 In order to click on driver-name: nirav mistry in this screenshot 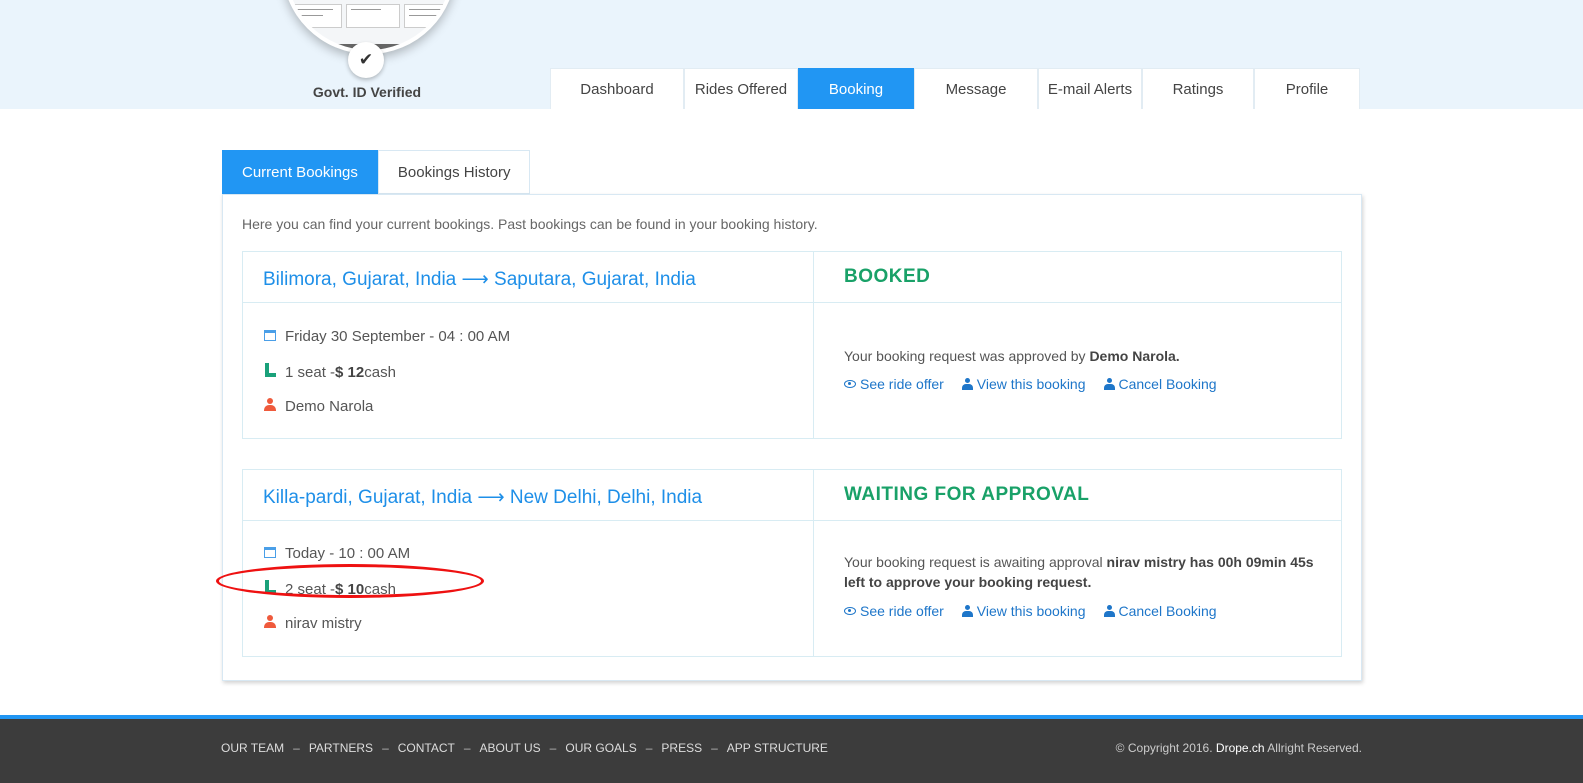, I will do `click(323, 623)`.